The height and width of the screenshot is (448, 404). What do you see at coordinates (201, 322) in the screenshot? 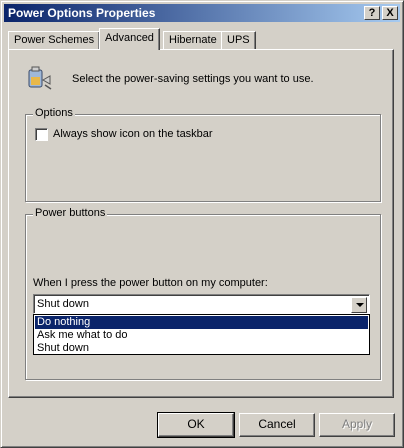
I see `option-do-nothing: Do nothing` at bounding box center [201, 322].